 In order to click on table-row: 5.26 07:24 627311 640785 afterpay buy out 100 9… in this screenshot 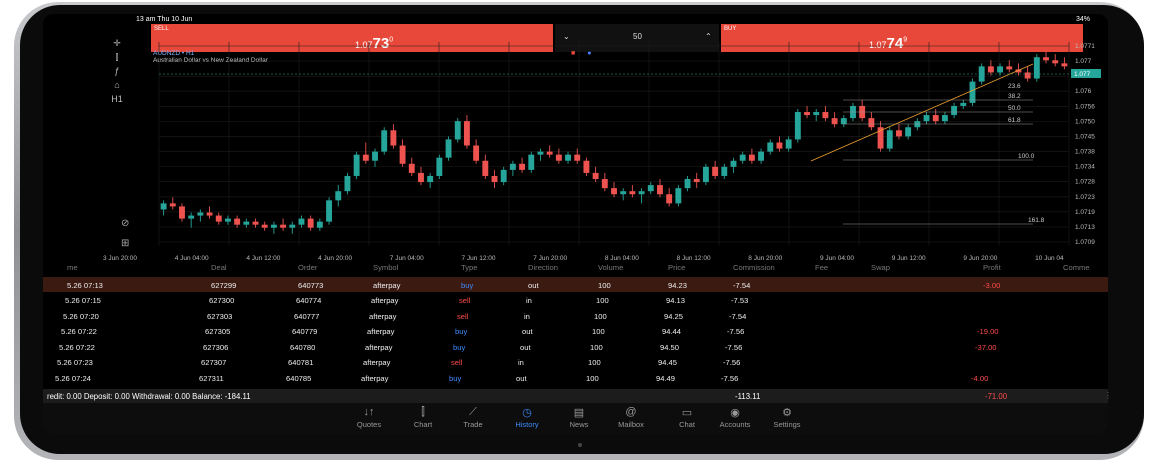, I will do `click(575, 378)`.